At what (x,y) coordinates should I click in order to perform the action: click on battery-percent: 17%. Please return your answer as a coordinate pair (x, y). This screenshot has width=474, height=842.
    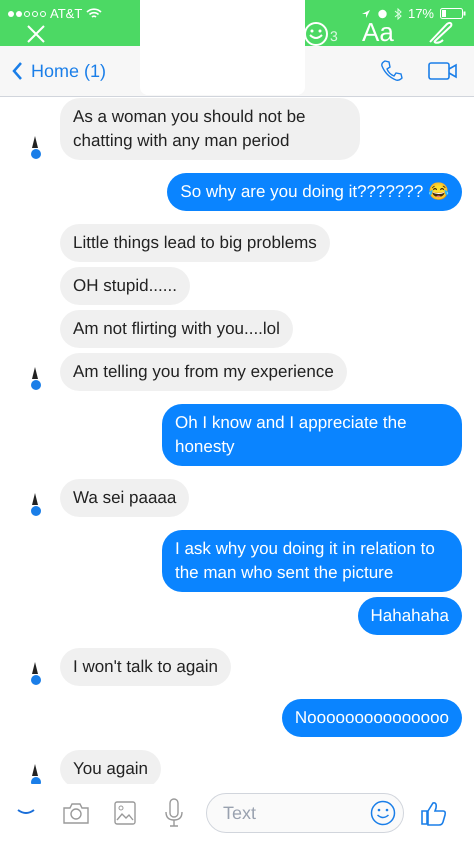
    Looking at the image, I should click on (421, 14).